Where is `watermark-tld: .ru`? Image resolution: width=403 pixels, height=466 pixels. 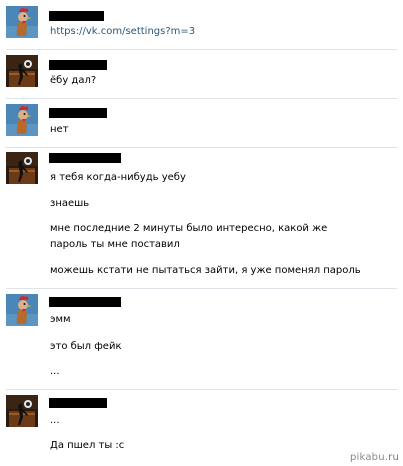
watermark-tld: .ru is located at coordinates (391, 457).